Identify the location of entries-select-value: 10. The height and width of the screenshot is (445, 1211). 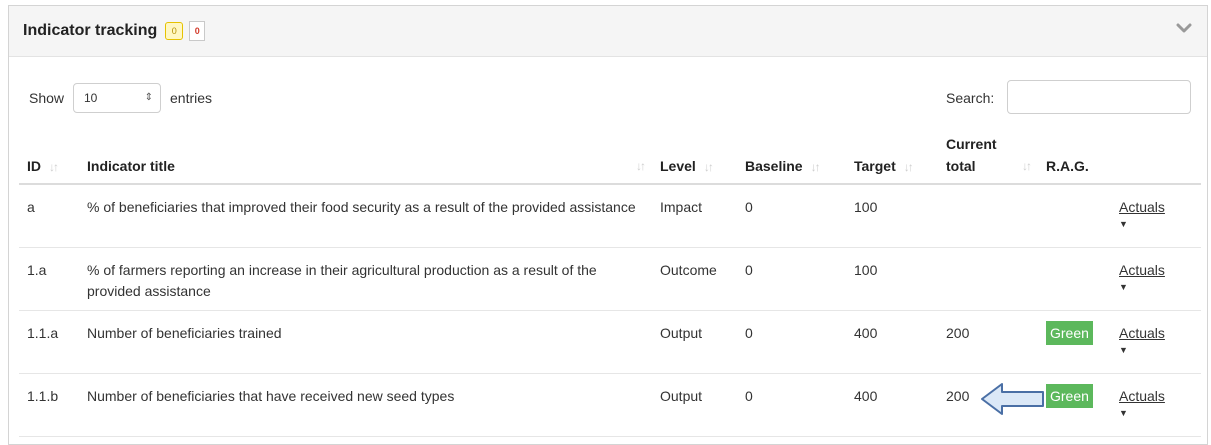
(91, 98).